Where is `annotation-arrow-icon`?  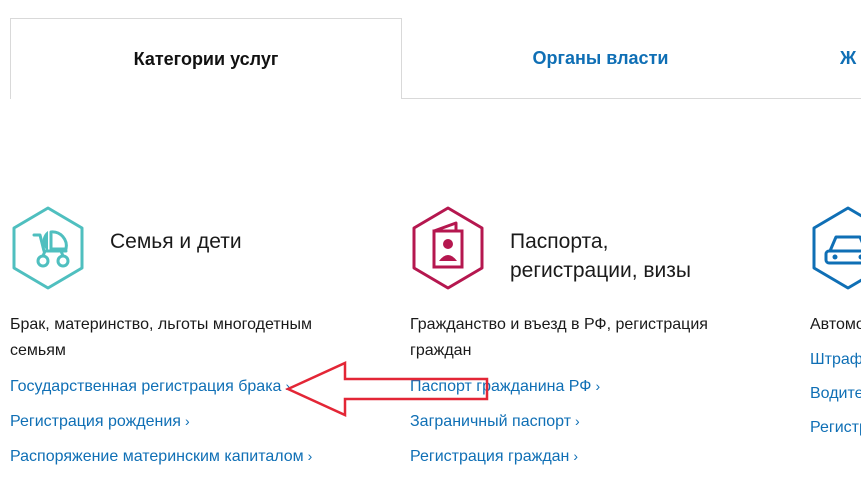 annotation-arrow-icon is located at coordinates (387, 389).